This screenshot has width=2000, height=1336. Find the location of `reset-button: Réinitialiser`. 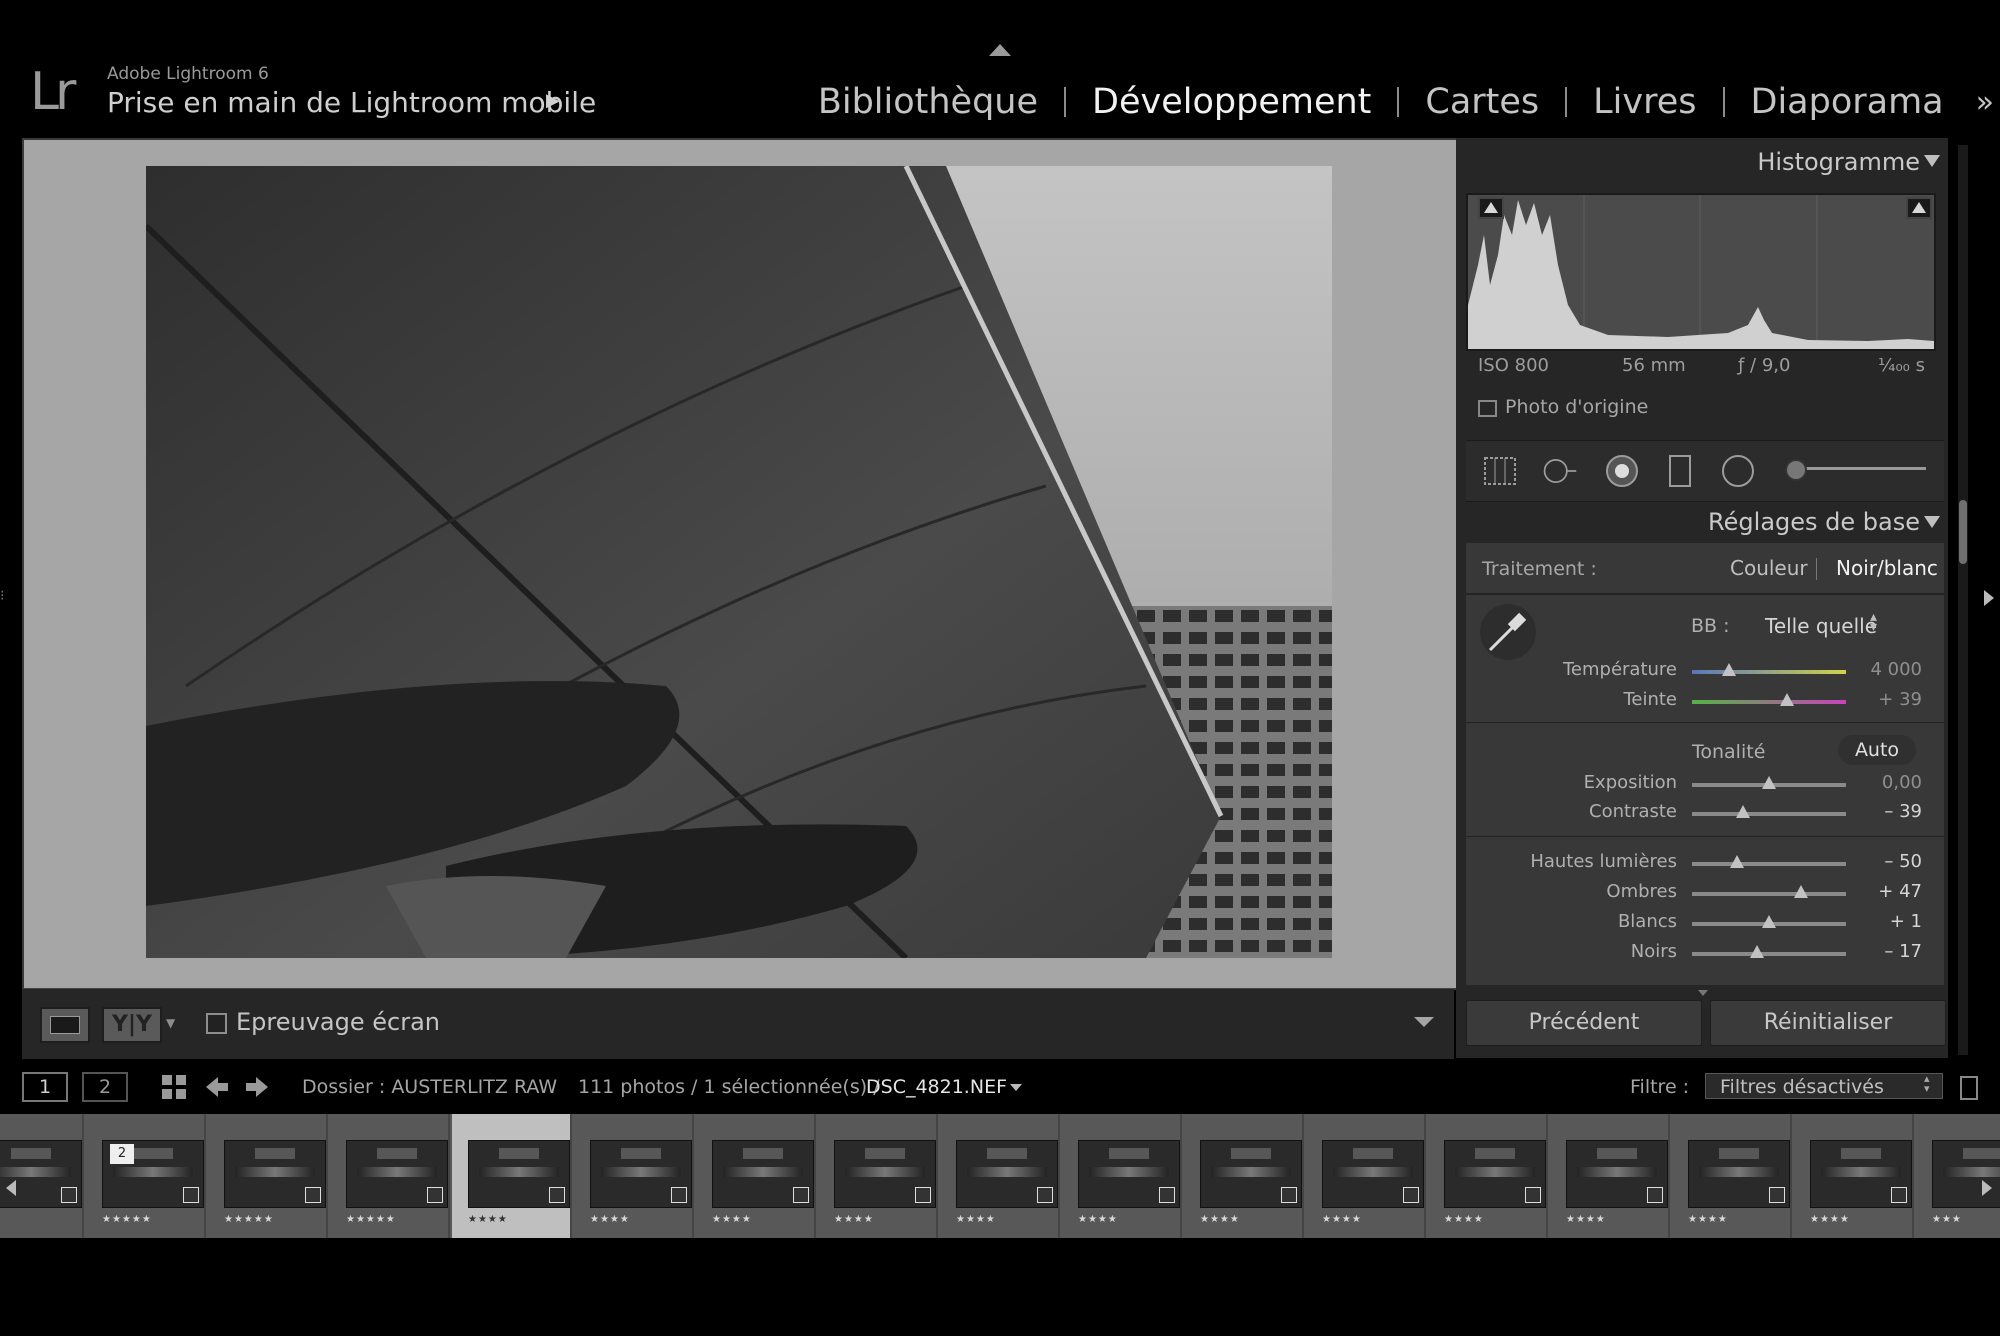

reset-button: Réinitialiser is located at coordinates (1828, 1023).